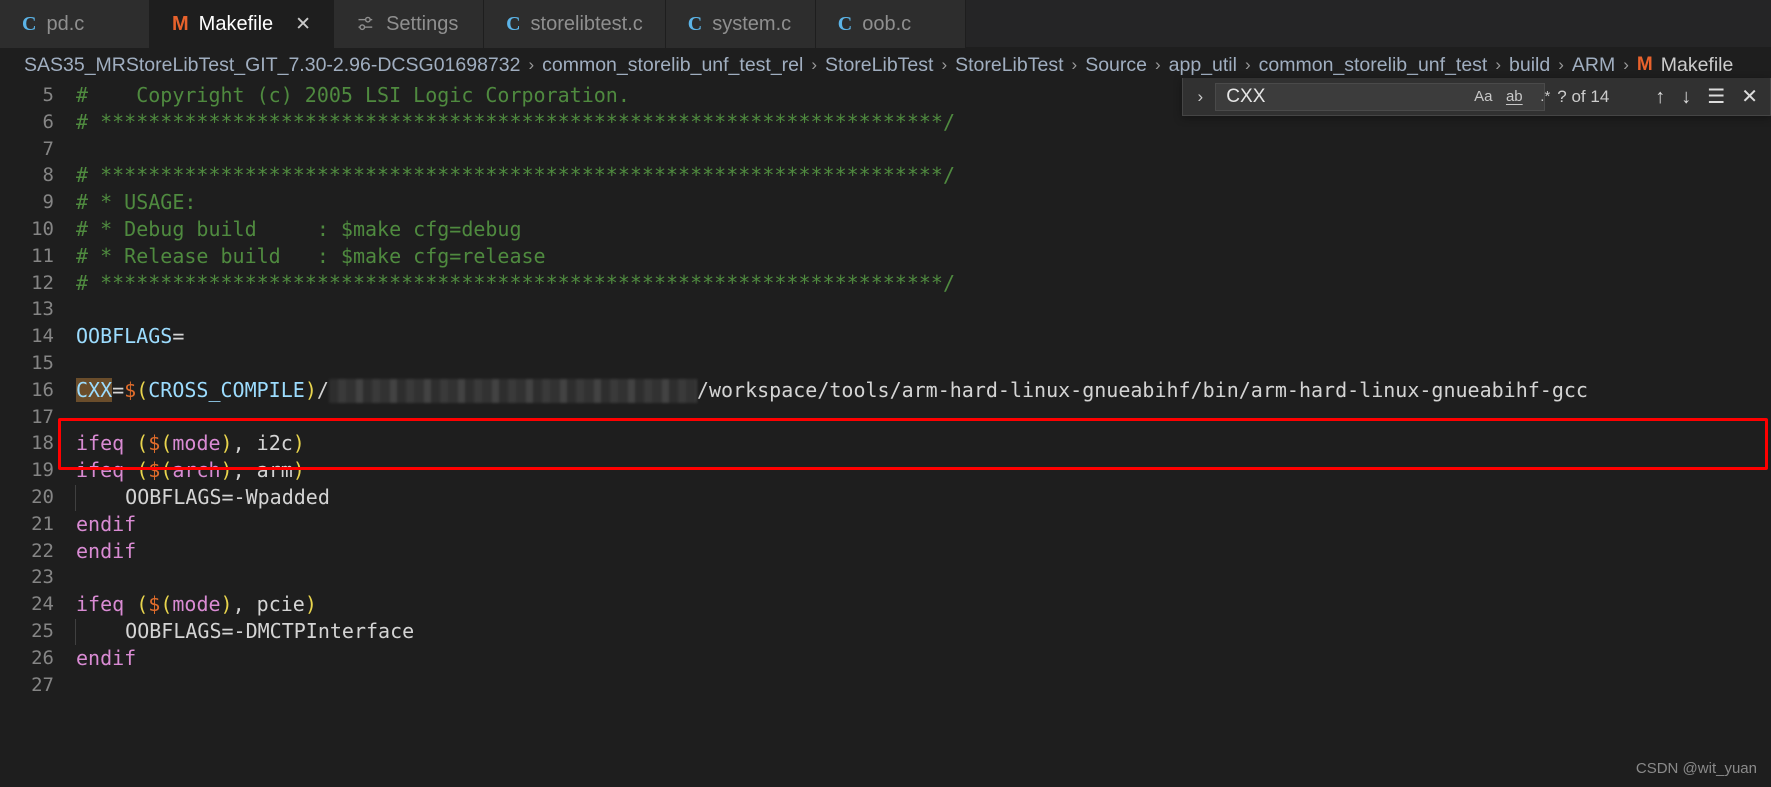 The image size is (1771, 787). I want to click on makefile-icon: M, so click(180, 24).